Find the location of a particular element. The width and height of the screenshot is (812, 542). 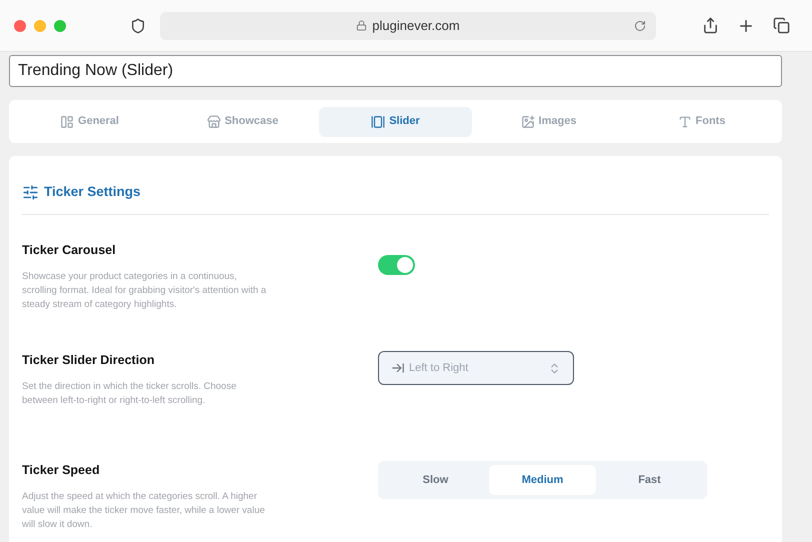

speed-option: Slow is located at coordinates (435, 480).